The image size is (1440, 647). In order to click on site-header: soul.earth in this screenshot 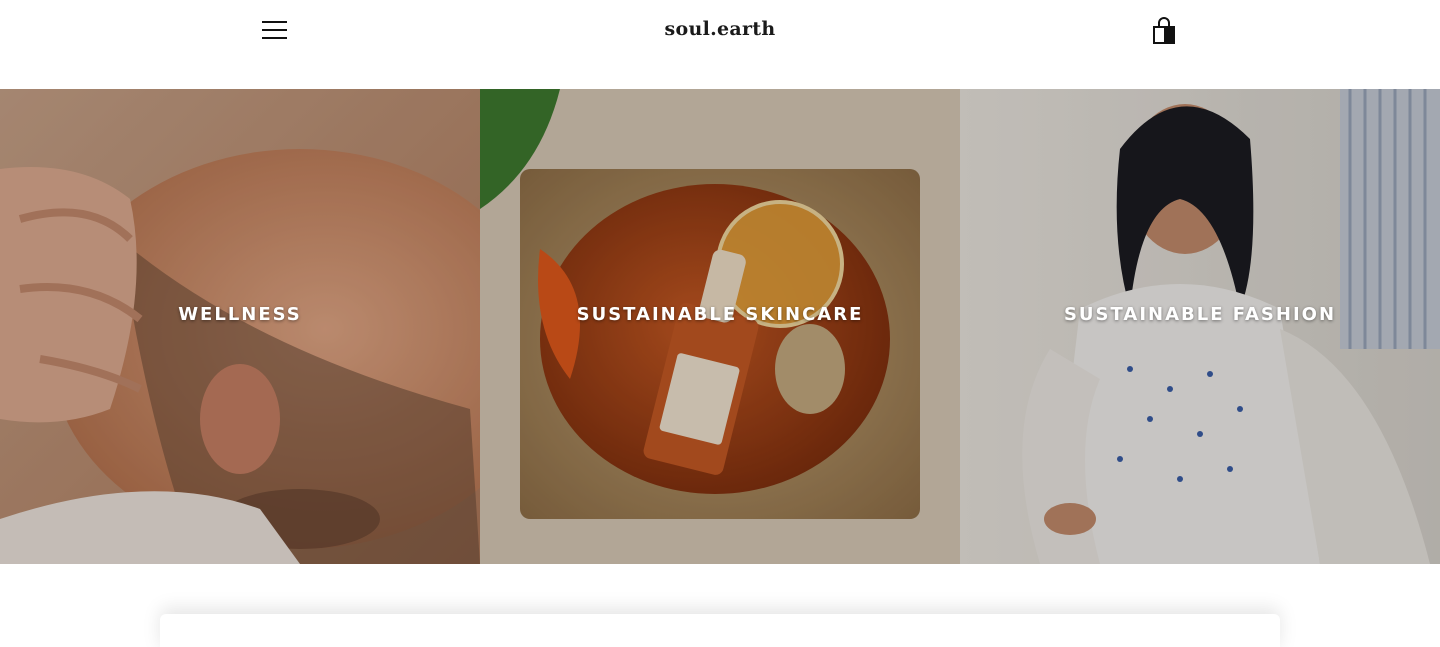, I will do `click(720, 44)`.